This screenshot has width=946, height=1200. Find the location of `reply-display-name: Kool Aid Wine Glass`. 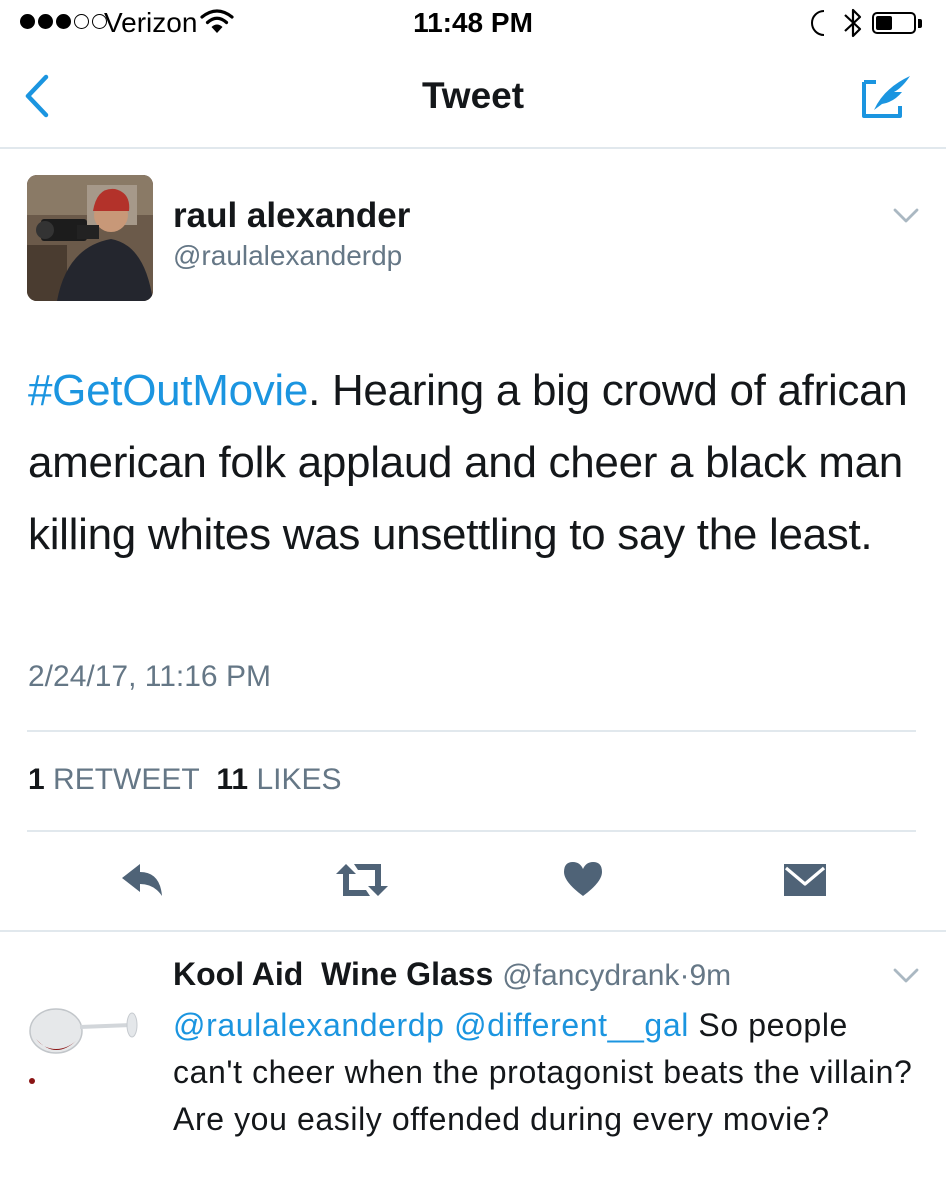

reply-display-name: Kool Aid Wine Glass is located at coordinates (333, 974).